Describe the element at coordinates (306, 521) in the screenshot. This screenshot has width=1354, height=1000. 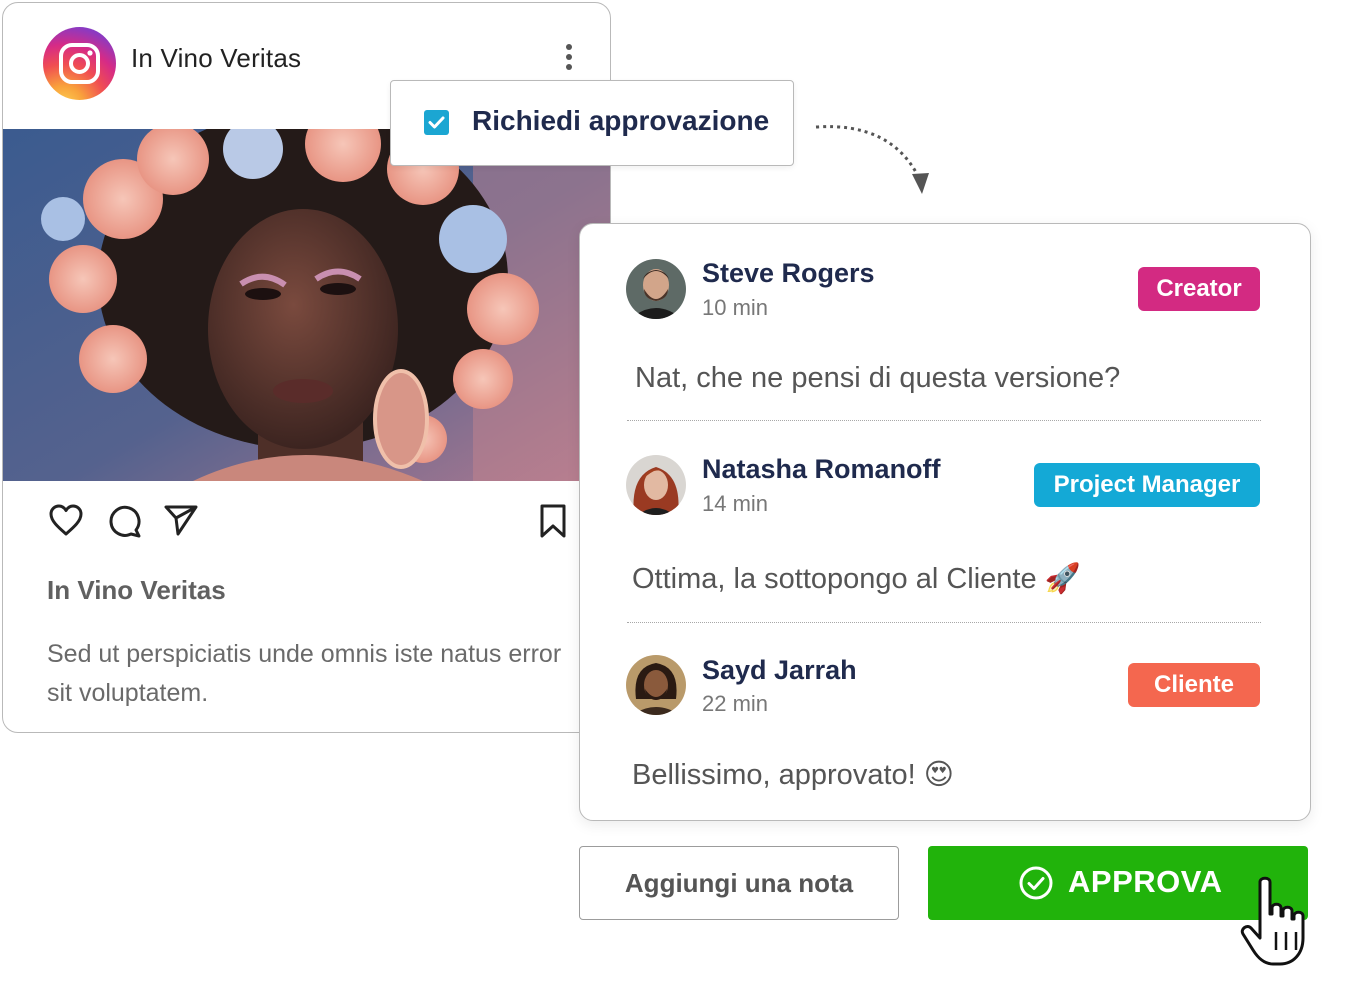
I see `post-action-bar` at that location.